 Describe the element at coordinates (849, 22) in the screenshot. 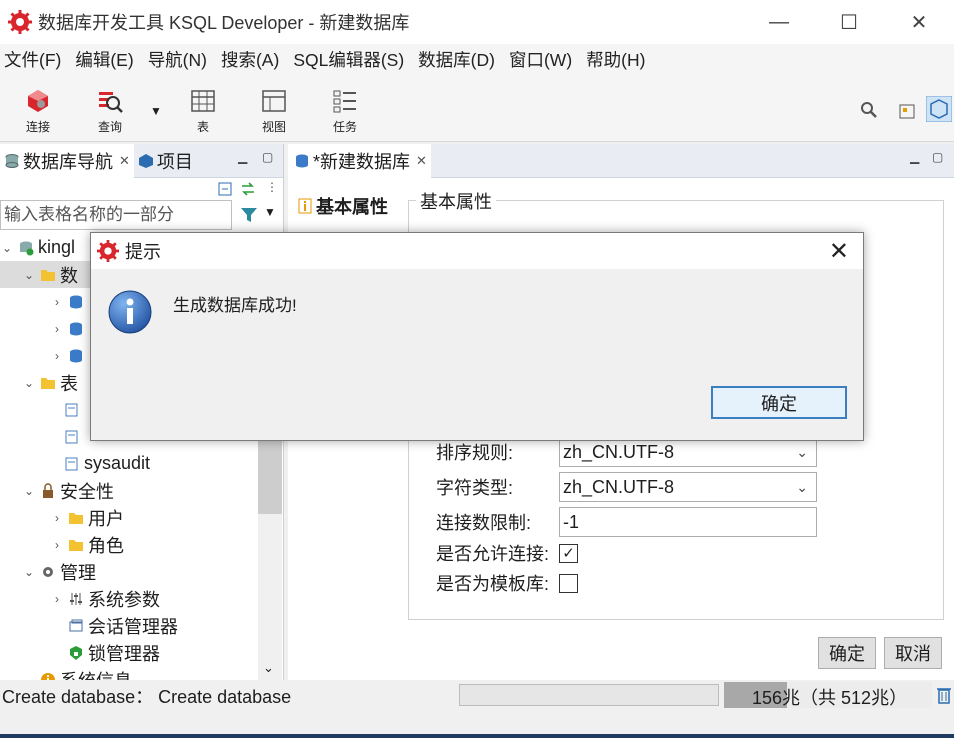

I see `maximize-button: ☐` at that location.